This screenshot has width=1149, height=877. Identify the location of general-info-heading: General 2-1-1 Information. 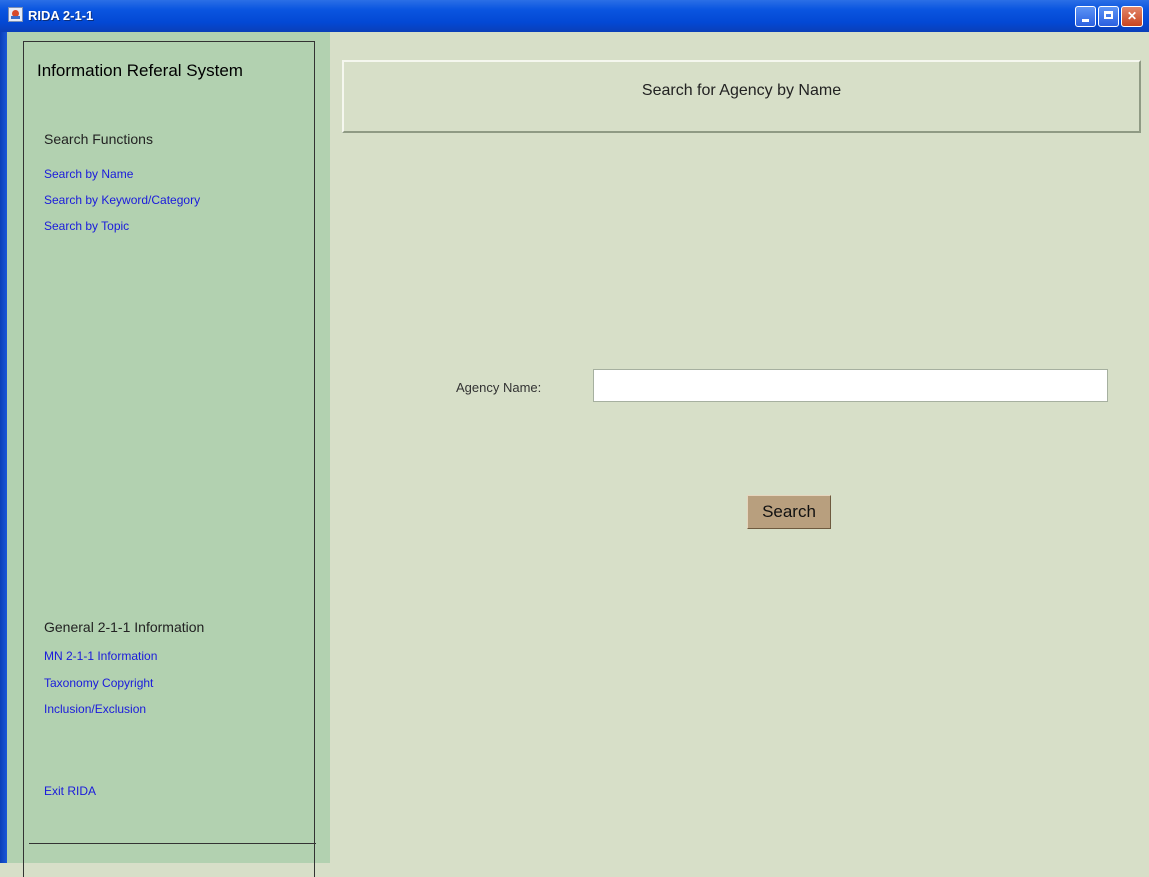
(124, 627).